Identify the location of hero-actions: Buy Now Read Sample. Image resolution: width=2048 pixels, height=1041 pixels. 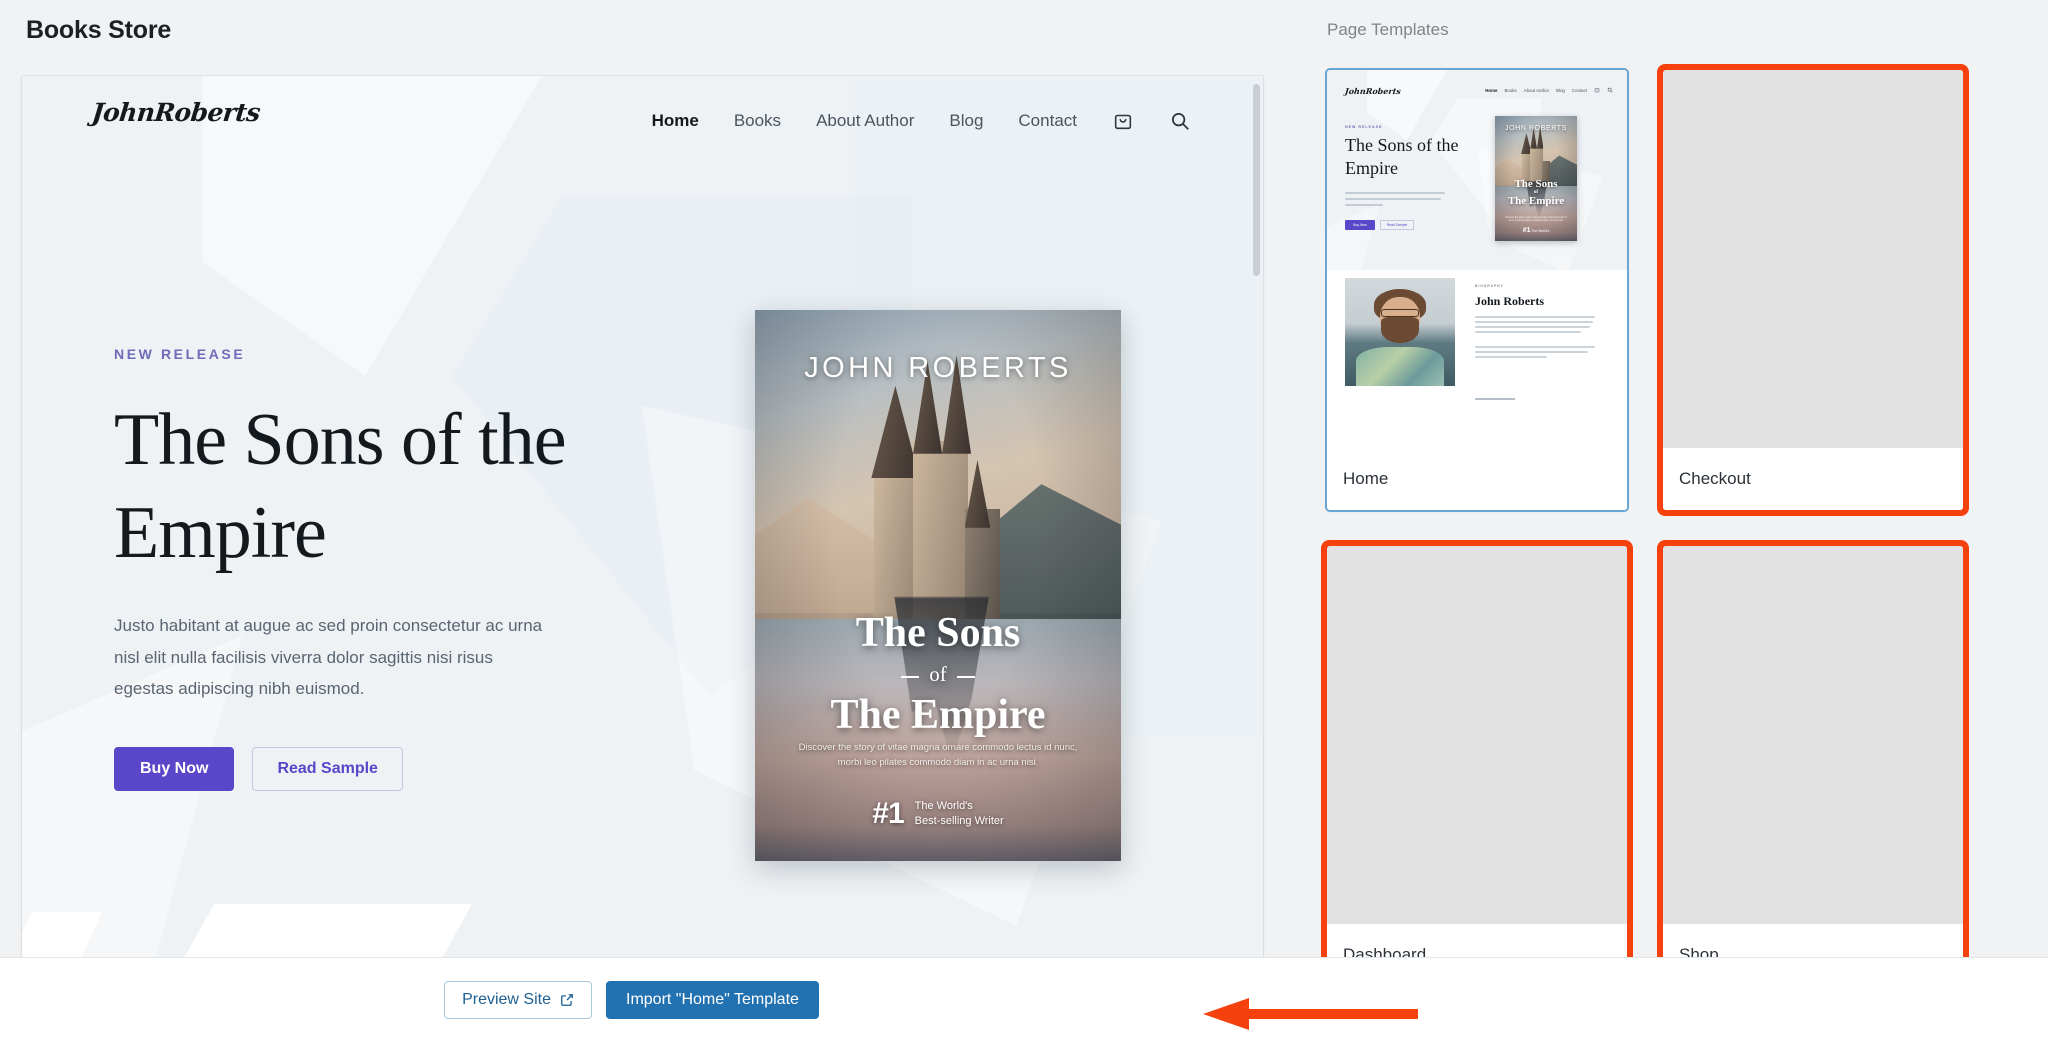
(374, 768).